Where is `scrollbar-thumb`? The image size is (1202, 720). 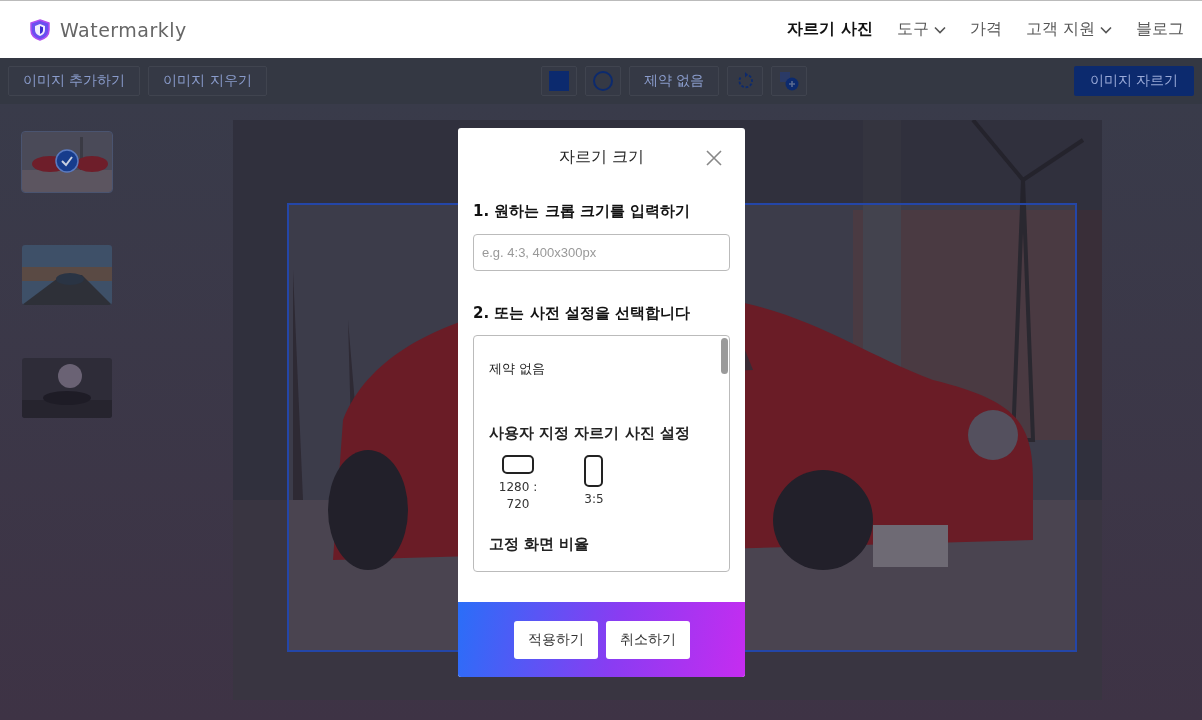 scrollbar-thumb is located at coordinates (724, 356).